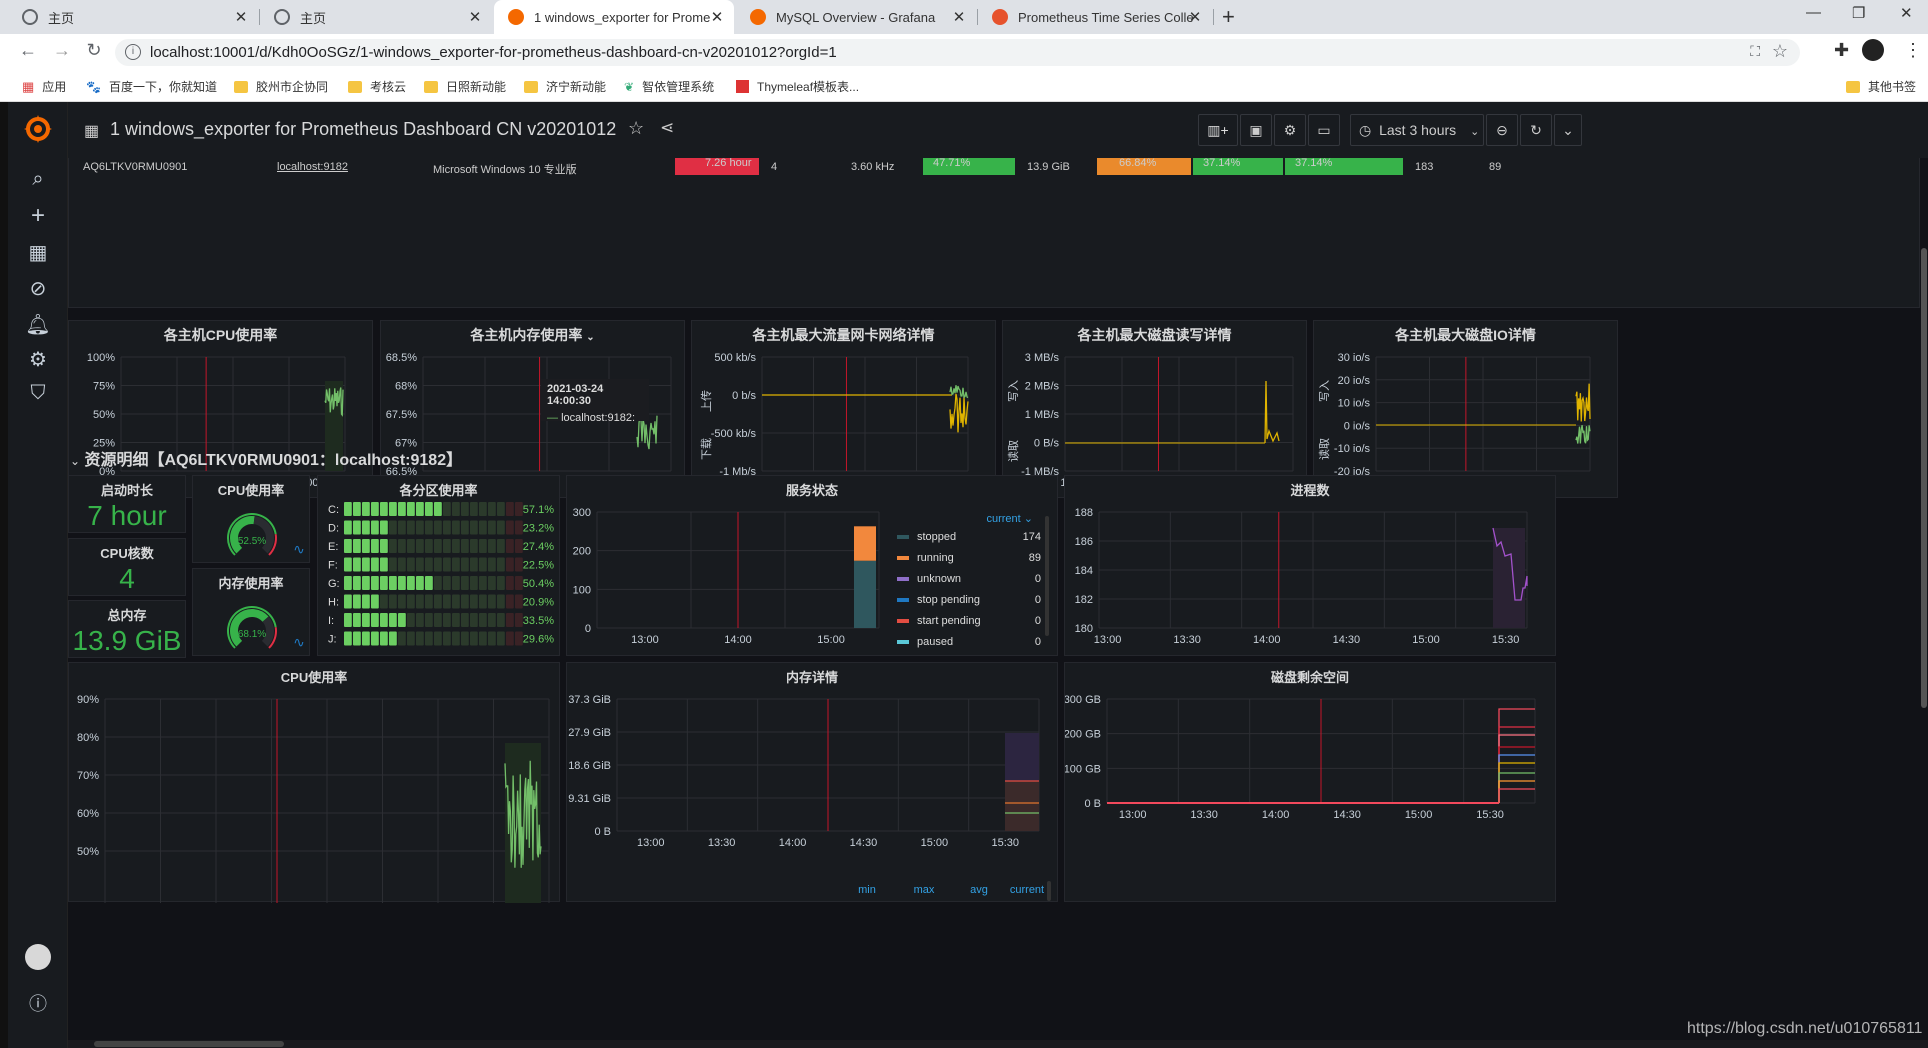  I want to click on plus-icon: +, so click(38, 216).